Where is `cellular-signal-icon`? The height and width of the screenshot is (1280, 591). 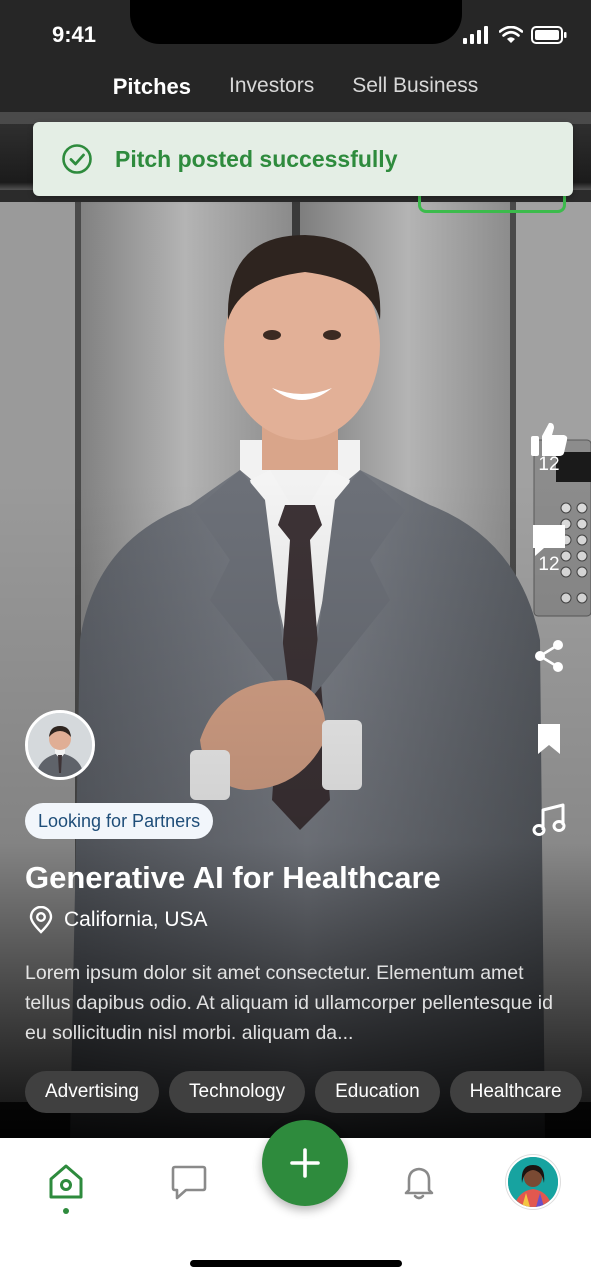
cellular-signal-icon is located at coordinates (475, 35).